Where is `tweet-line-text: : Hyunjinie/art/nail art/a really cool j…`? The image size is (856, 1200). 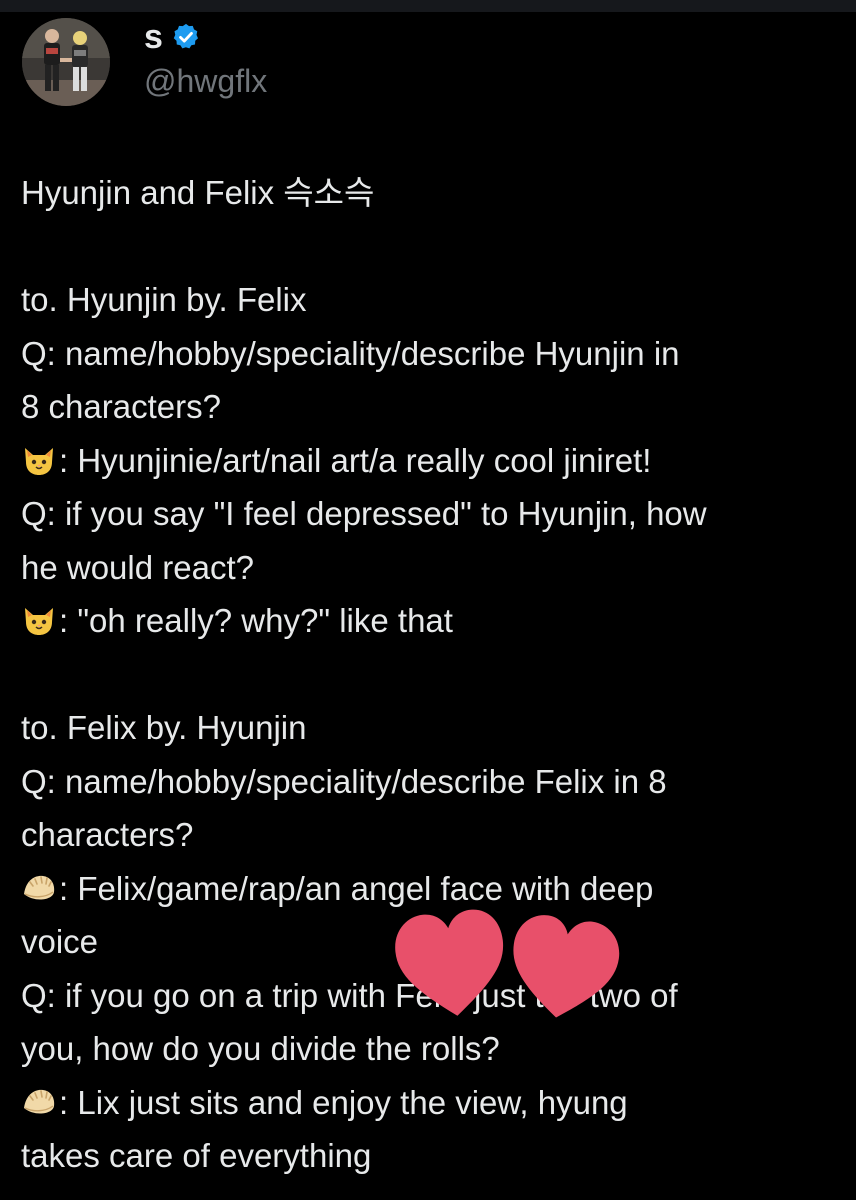 tweet-line-text: : Hyunjinie/art/nail art/a really cool j… is located at coordinates (355, 460).